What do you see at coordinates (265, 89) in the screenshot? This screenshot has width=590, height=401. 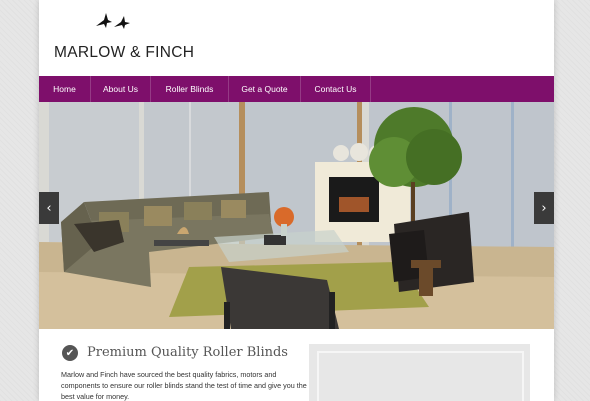 I see `nav-item-get-a-quote: Get a Quote` at bounding box center [265, 89].